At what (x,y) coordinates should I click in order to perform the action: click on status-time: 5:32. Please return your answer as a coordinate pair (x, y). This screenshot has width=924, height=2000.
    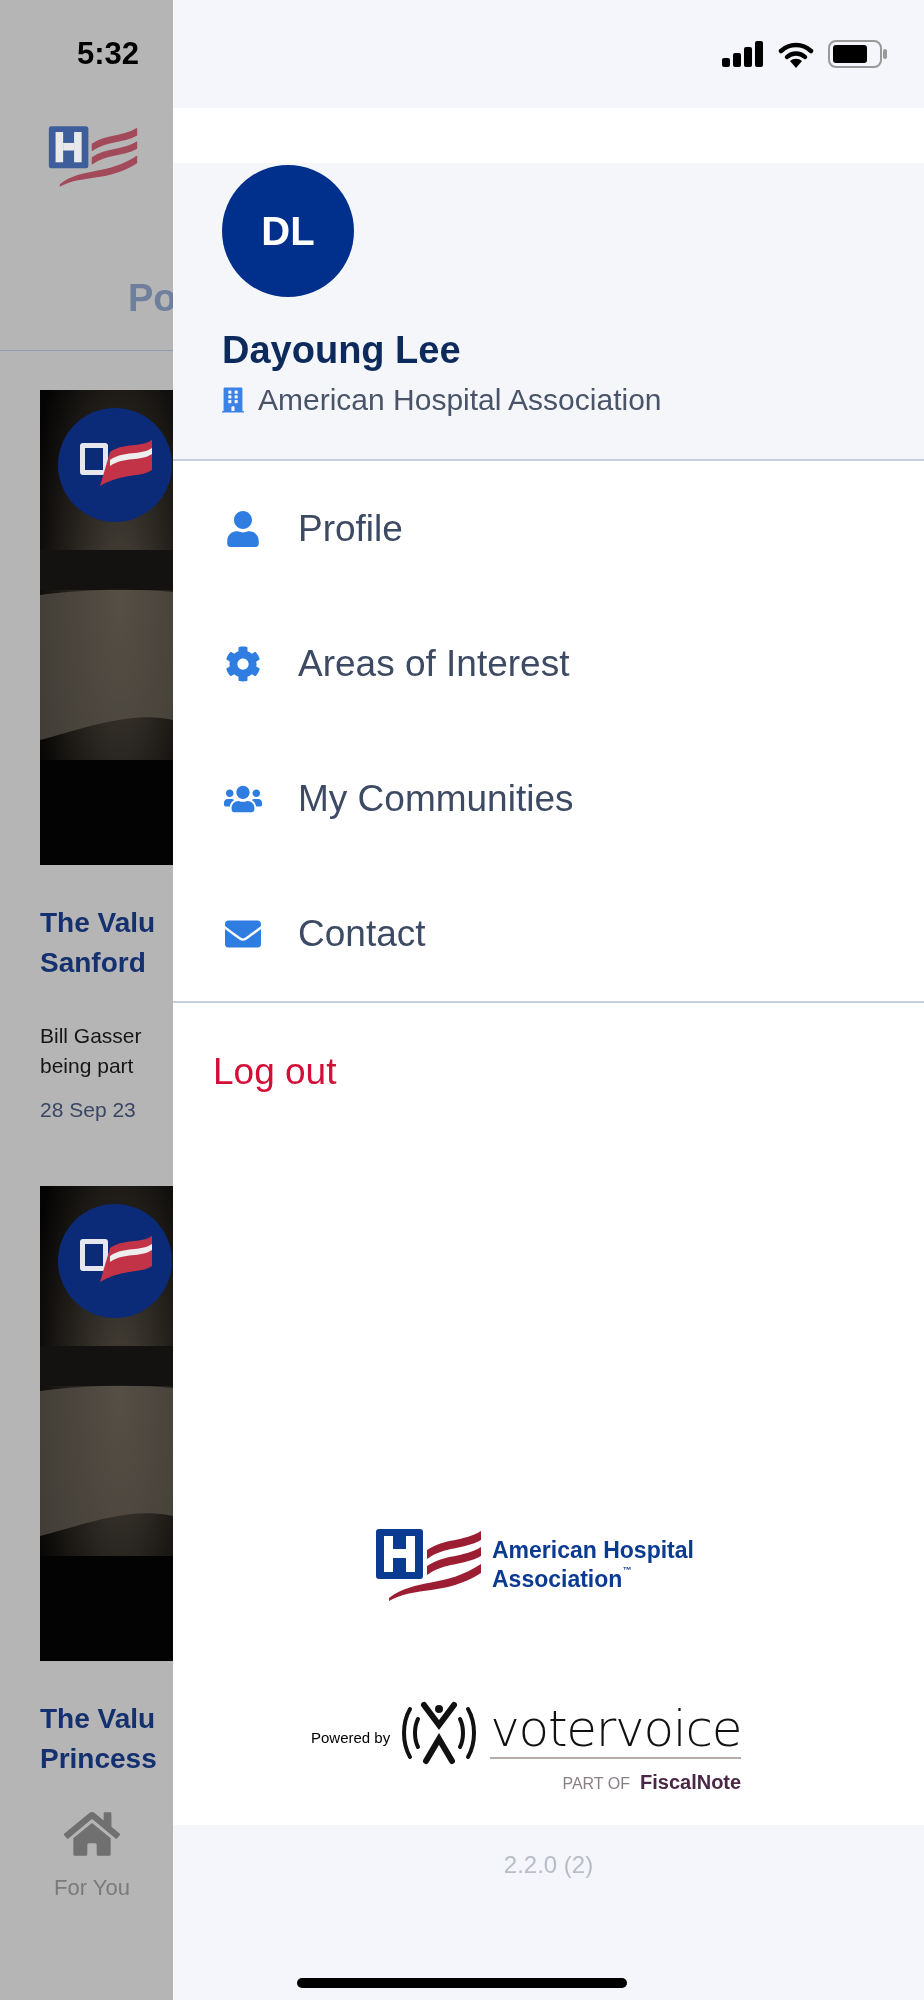
    Looking at the image, I should click on (108, 53).